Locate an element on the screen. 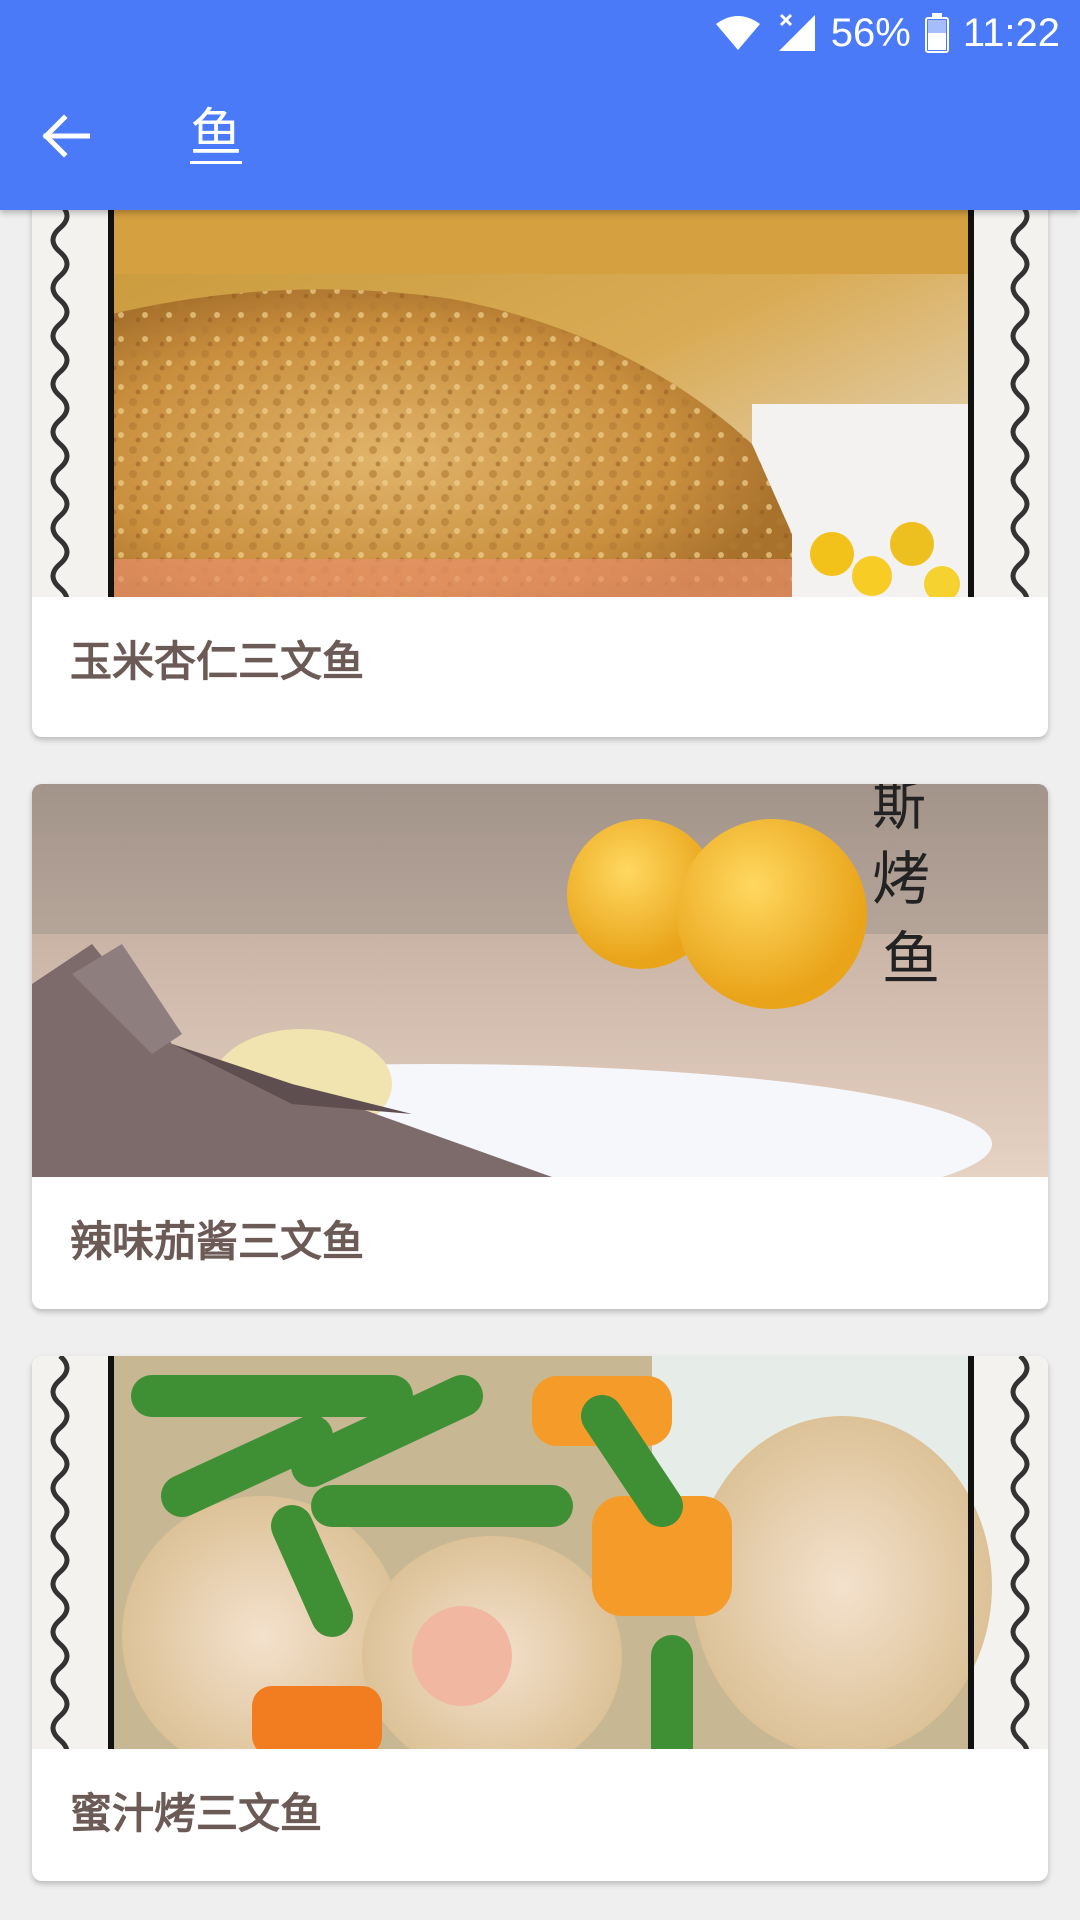 The height and width of the screenshot is (1920, 1080). recipe-title: 蜜汁烤三文鱼 is located at coordinates (196, 1813).